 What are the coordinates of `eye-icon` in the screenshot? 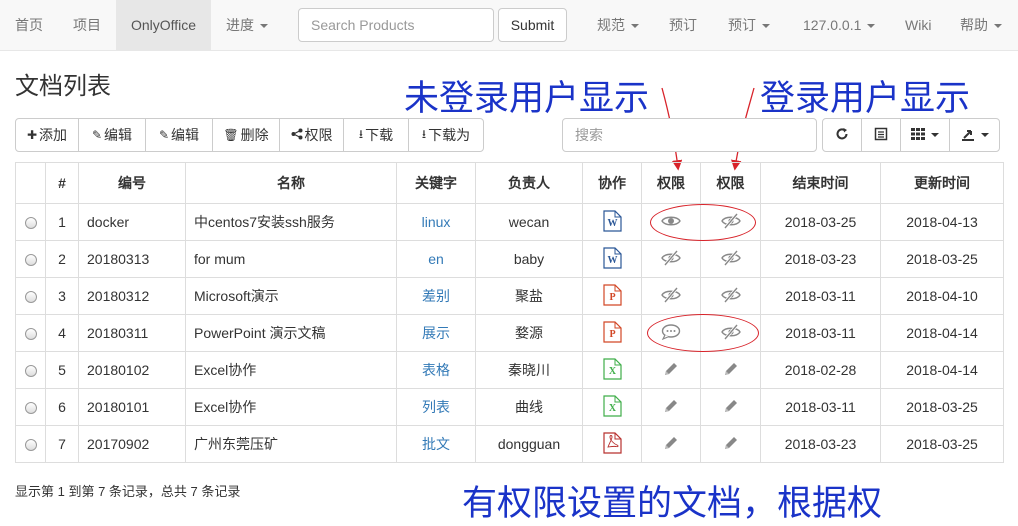 It's located at (671, 222).